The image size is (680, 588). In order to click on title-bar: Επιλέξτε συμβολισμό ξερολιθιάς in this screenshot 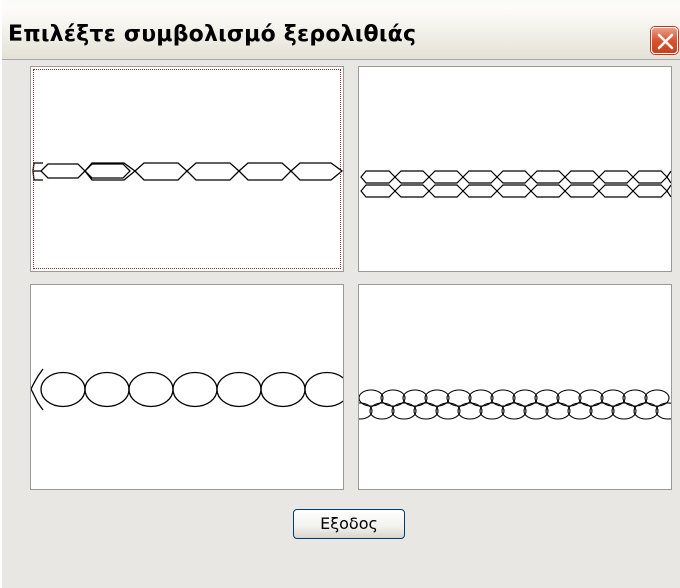, I will do `click(341, 30)`.